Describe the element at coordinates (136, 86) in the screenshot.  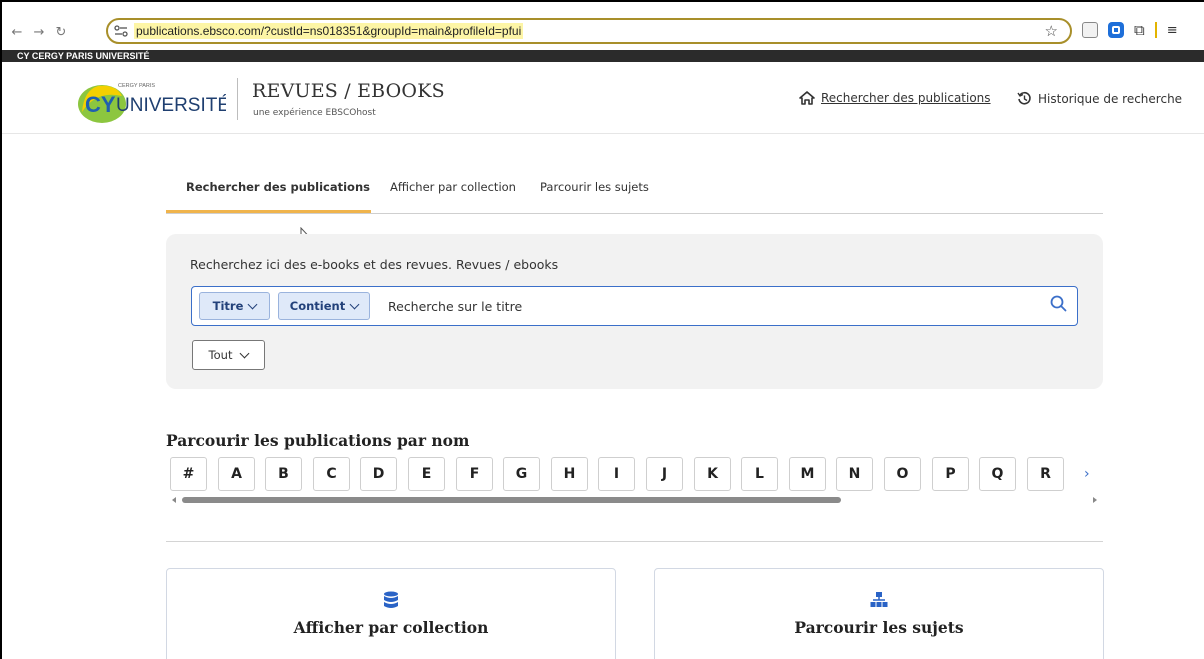
I see `logo-small-text: CERGY PARIS` at that location.